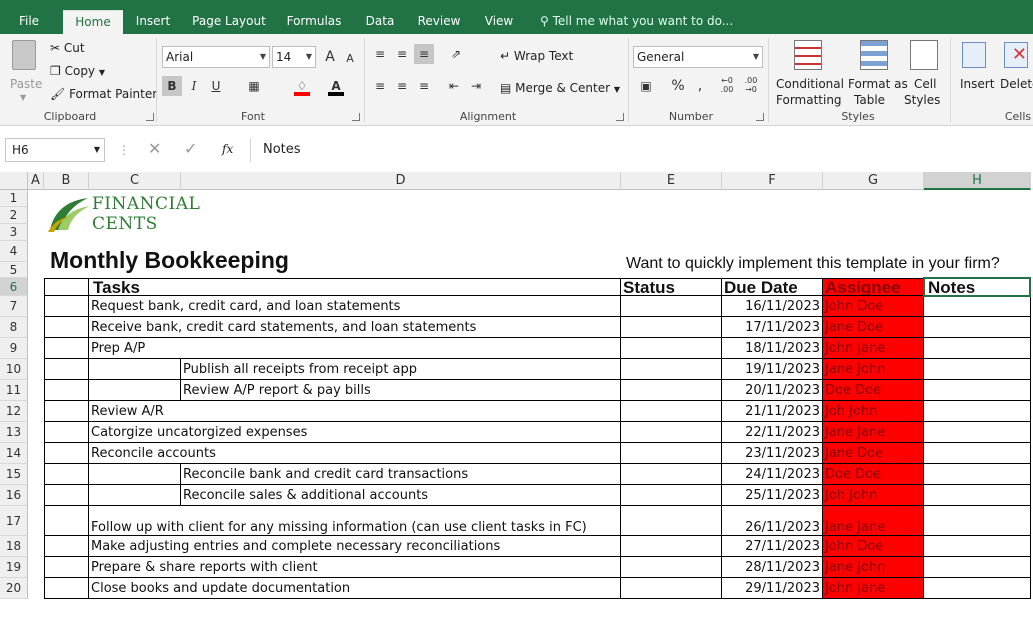 The height and width of the screenshot is (617, 1033). What do you see at coordinates (14, 251) in the screenshot?
I see `row-header-4: 4` at bounding box center [14, 251].